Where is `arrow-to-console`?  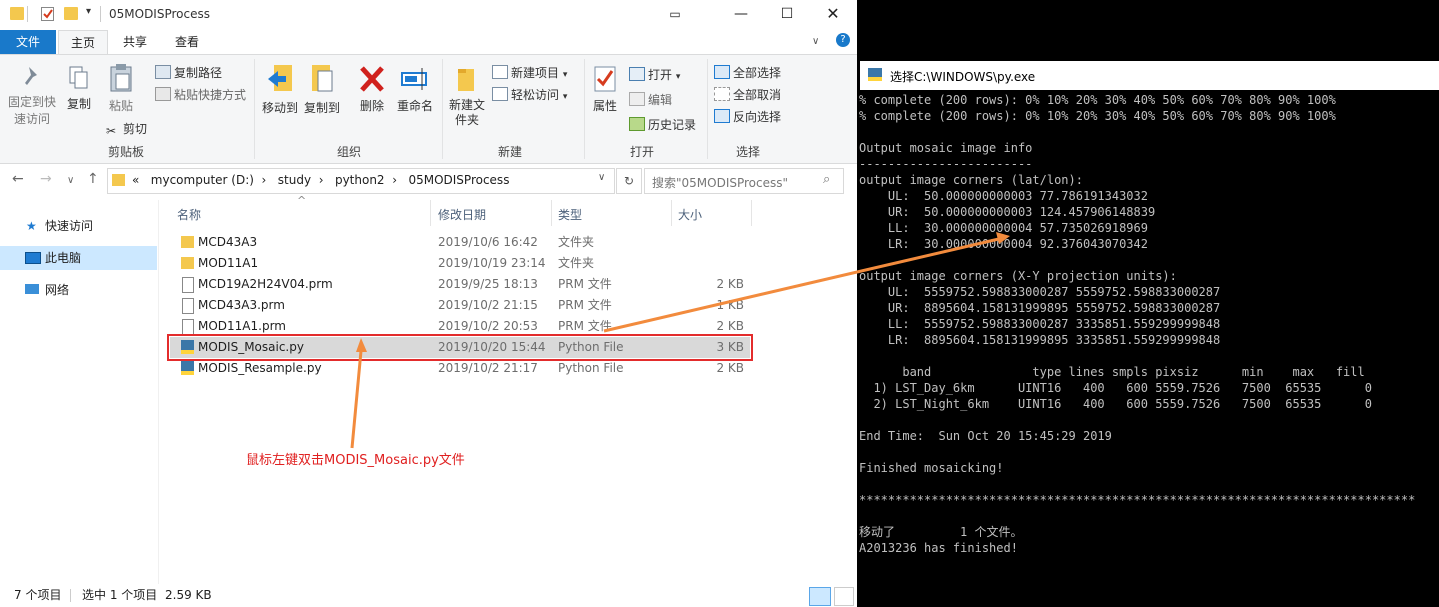 arrow-to-console is located at coordinates (803, 284).